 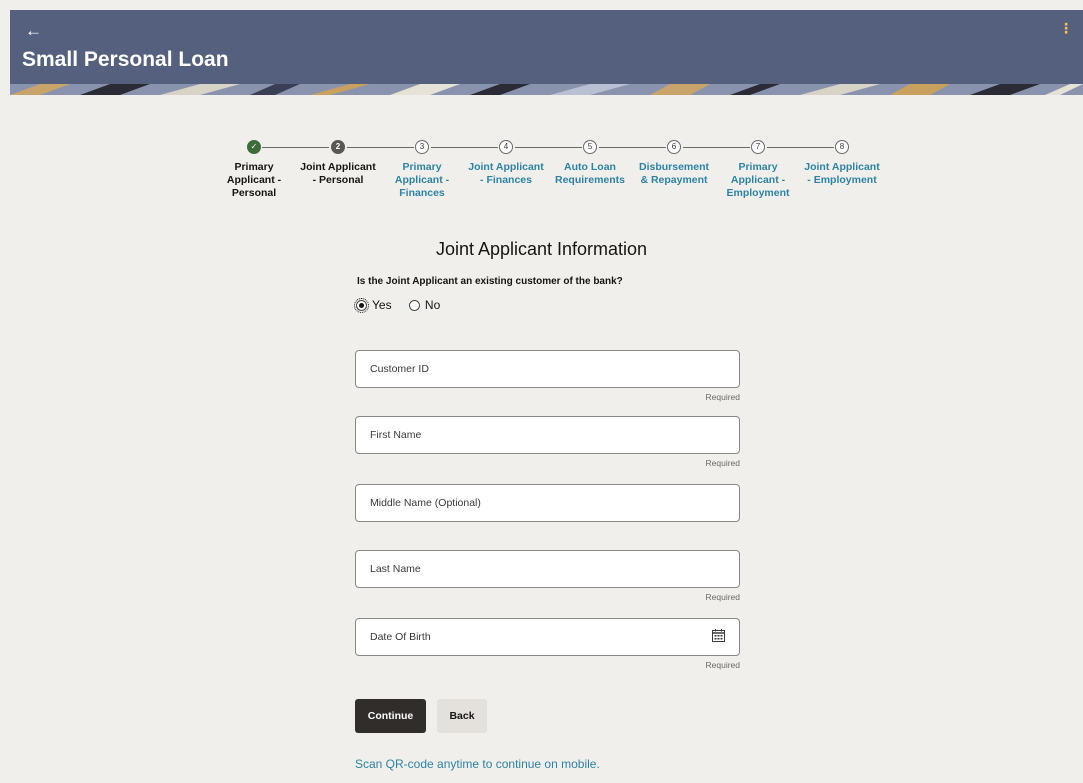 What do you see at coordinates (33, 30) in the screenshot?
I see `back-arrow-icon: ←` at bounding box center [33, 30].